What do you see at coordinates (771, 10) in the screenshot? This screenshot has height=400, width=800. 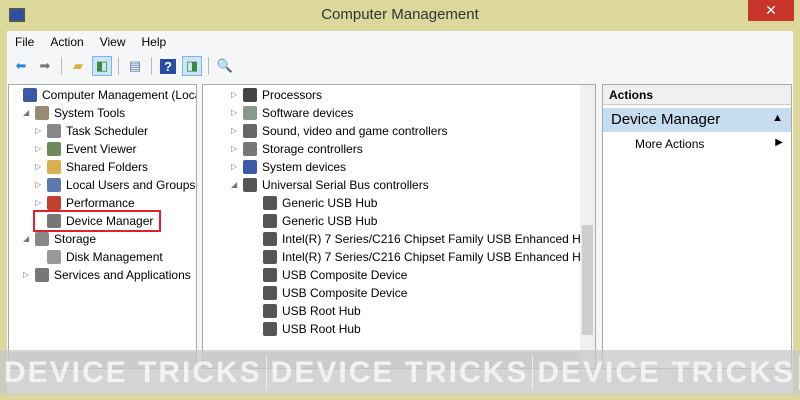 I see `close-button: ✕` at bounding box center [771, 10].